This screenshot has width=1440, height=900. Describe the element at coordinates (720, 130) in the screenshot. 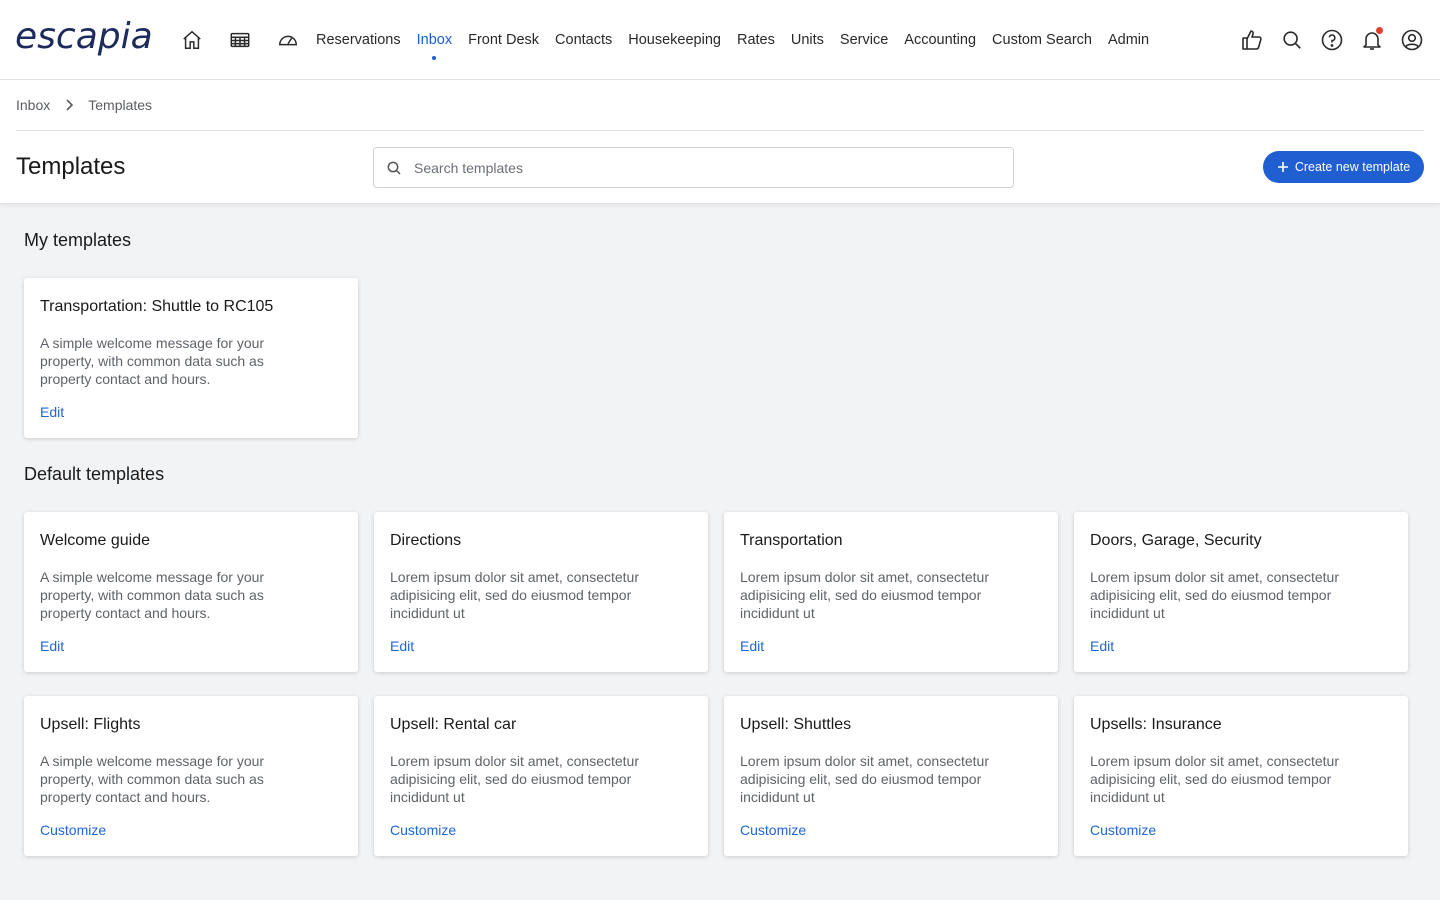

I see `header-divider` at that location.